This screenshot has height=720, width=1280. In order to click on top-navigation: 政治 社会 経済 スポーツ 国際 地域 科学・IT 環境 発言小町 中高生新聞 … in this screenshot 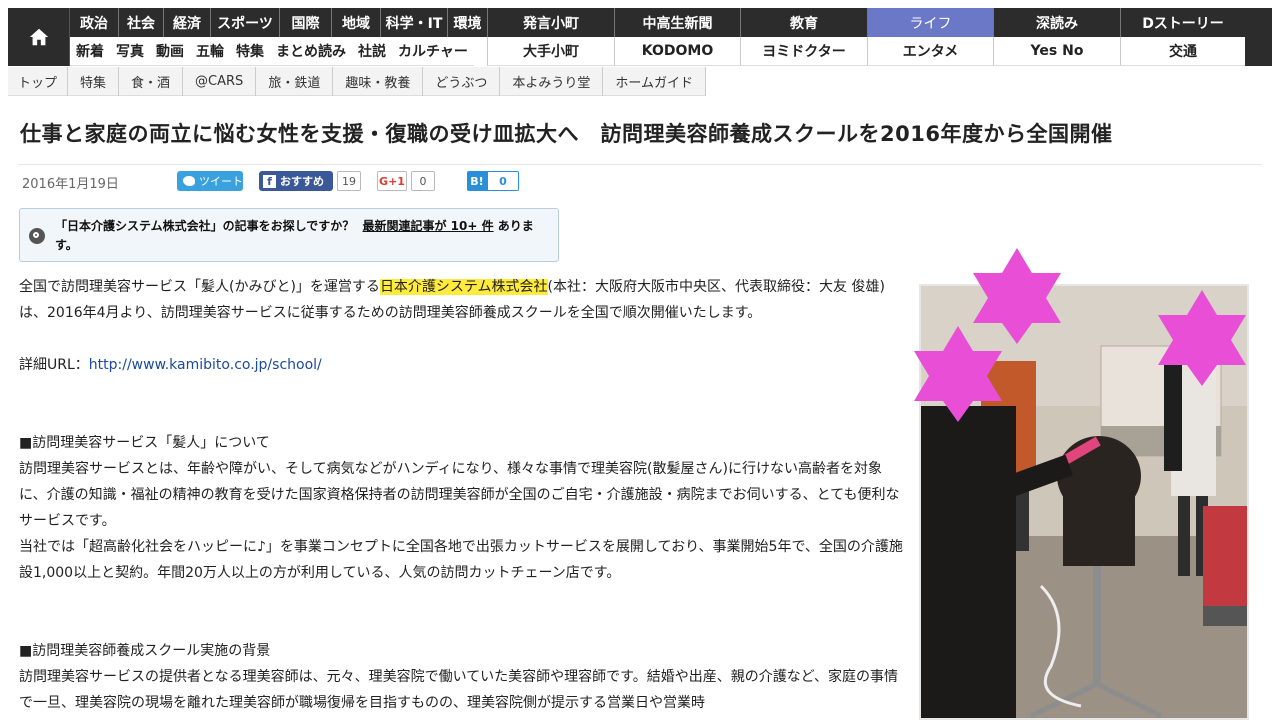, I will do `click(640, 37)`.